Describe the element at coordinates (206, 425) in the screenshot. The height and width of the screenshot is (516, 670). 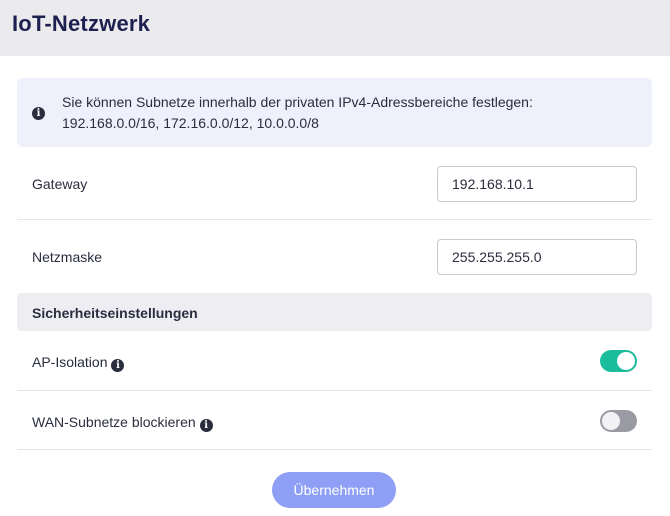
I see `wan-block-info-icon: i` at that location.